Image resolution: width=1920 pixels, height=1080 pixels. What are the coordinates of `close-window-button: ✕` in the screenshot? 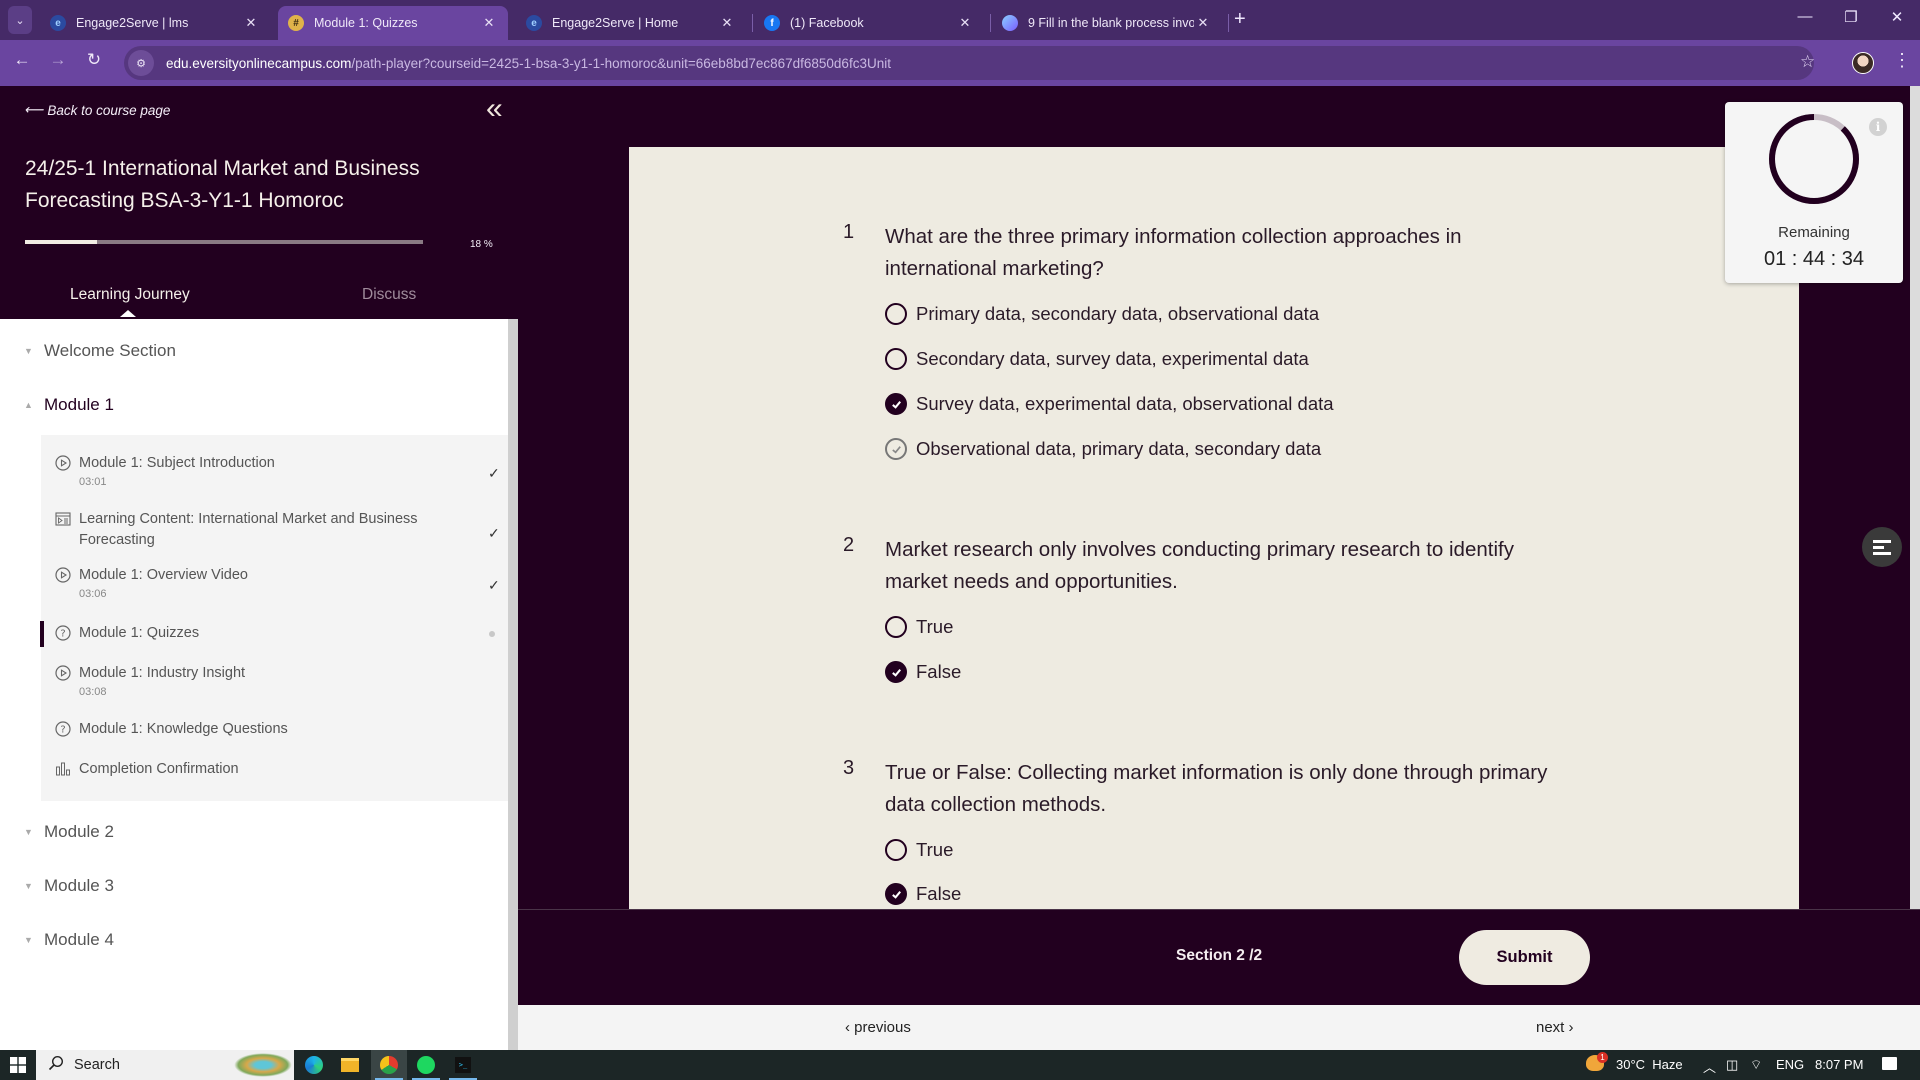 It's located at (1897, 17).